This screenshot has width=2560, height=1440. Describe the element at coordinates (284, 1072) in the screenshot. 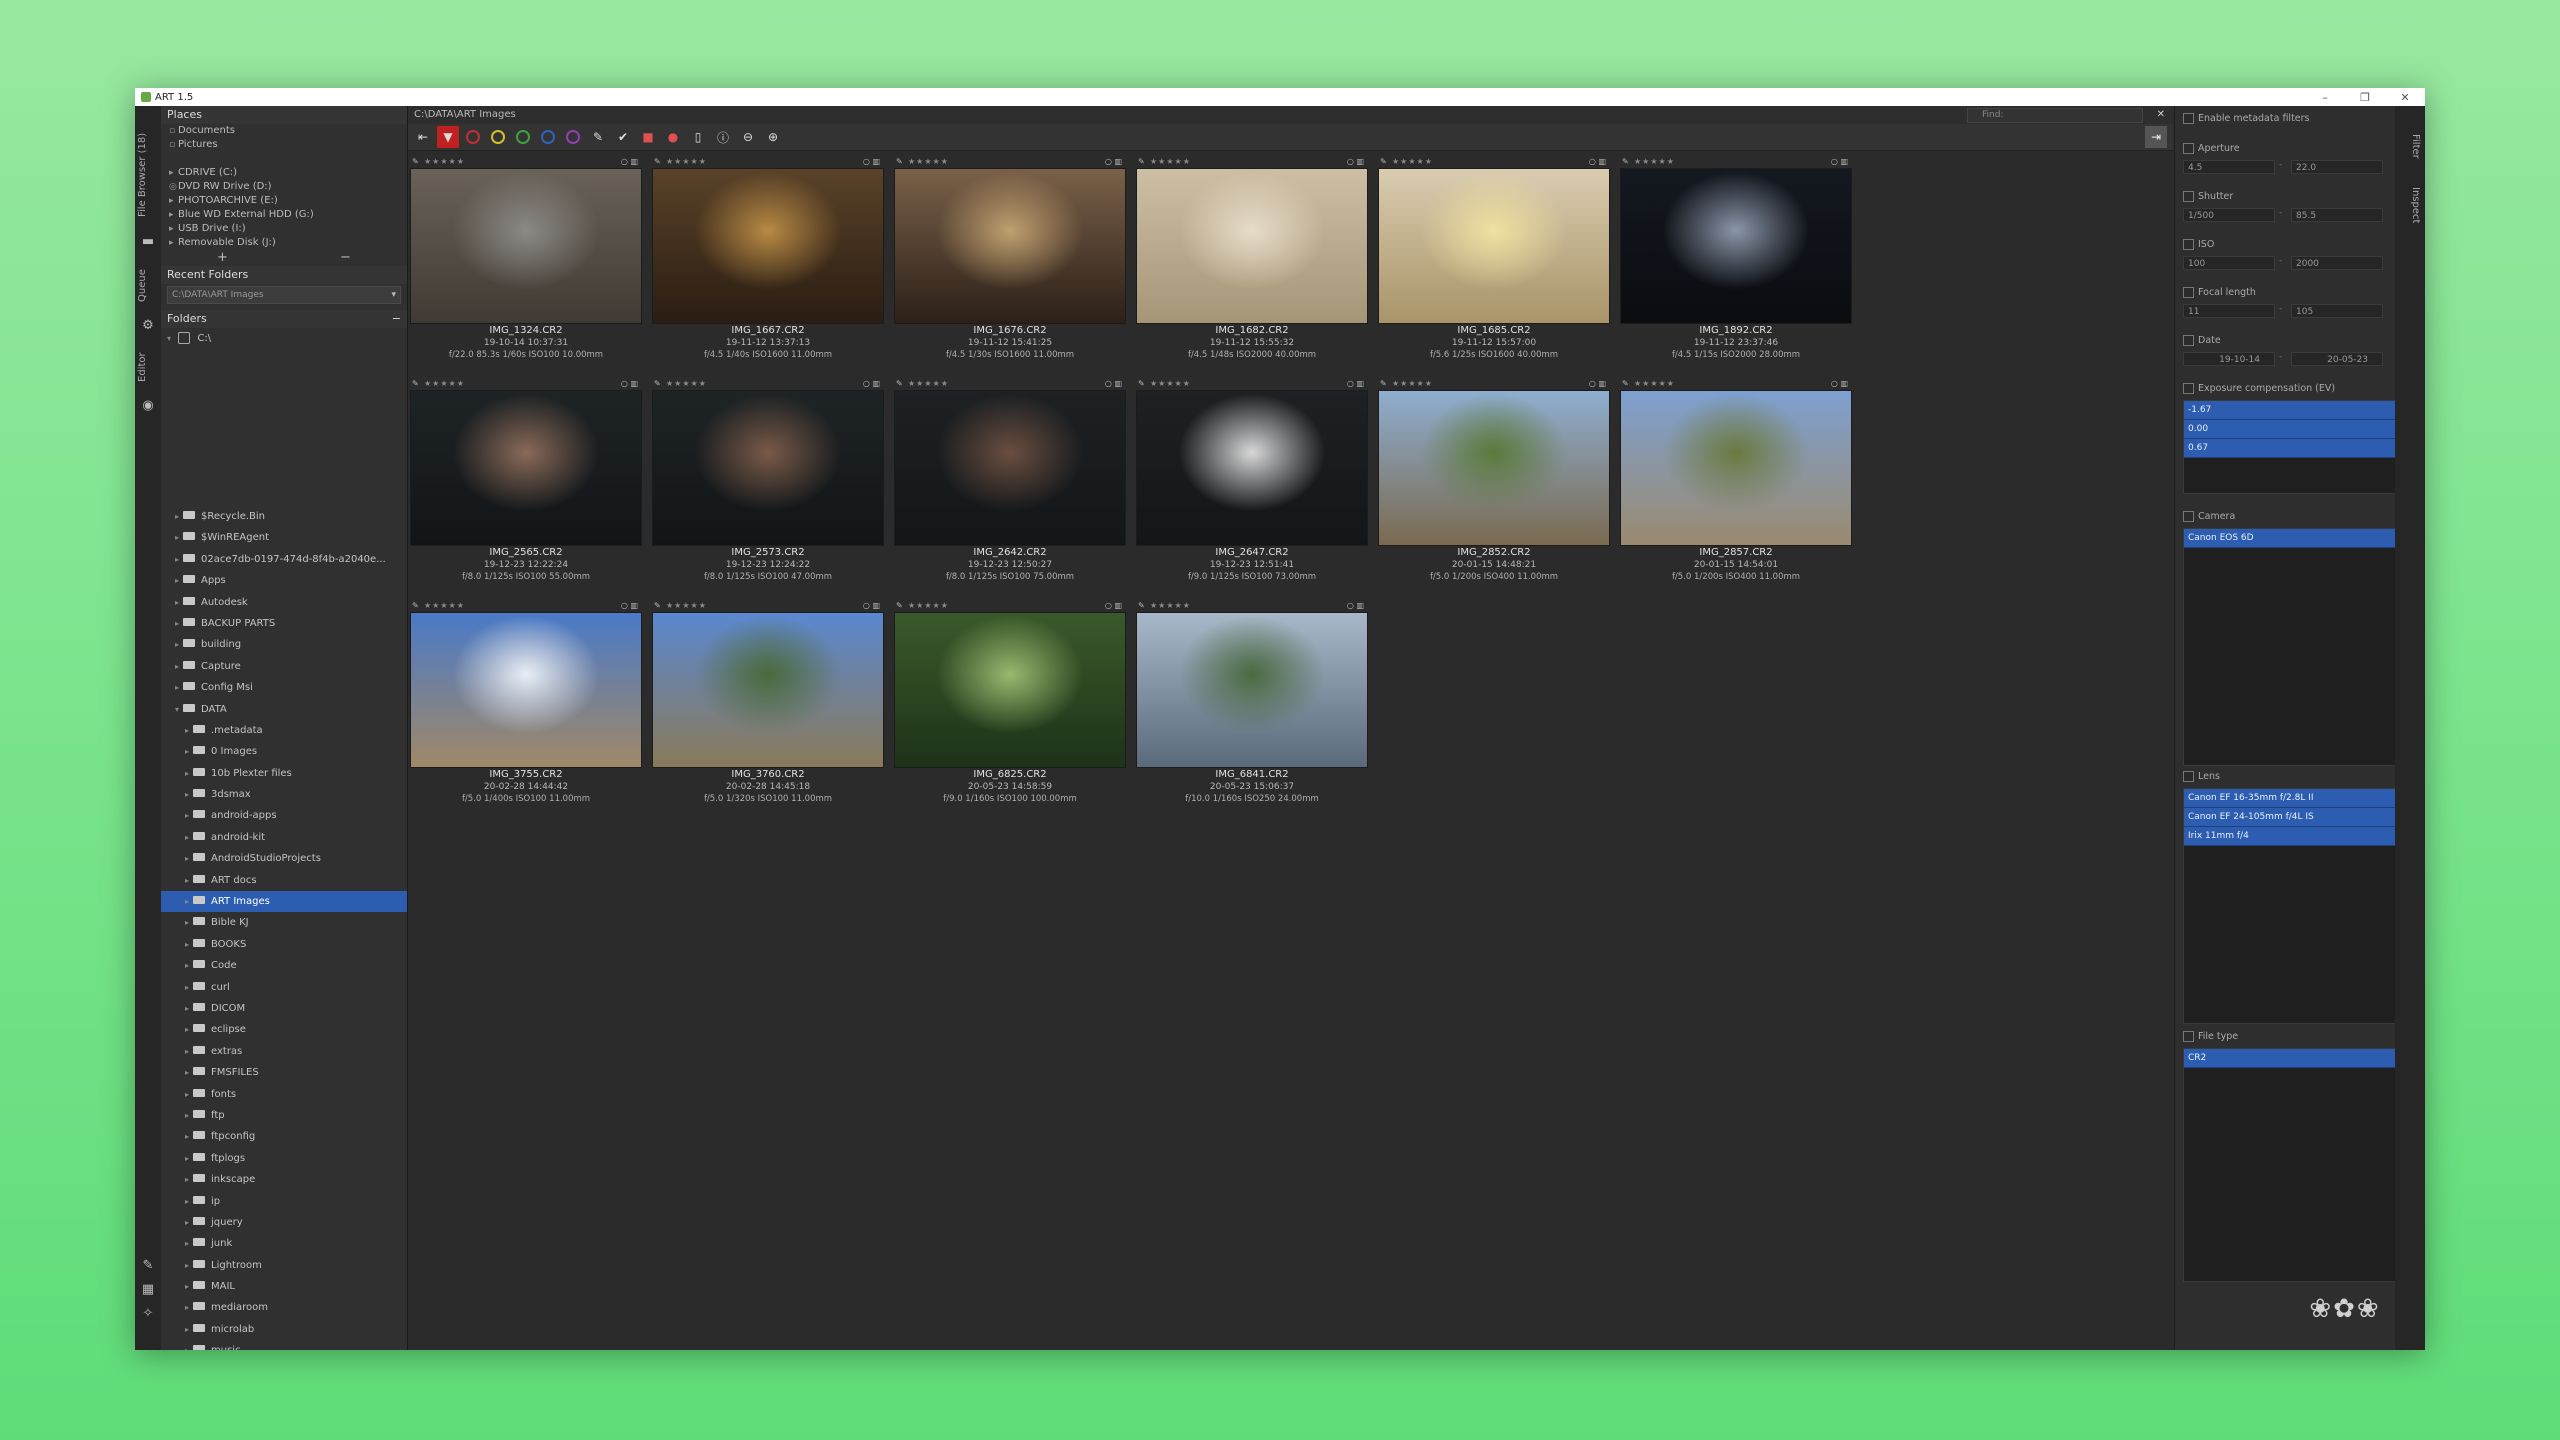

I see `tree-item: ▸ FMSFILES` at that location.